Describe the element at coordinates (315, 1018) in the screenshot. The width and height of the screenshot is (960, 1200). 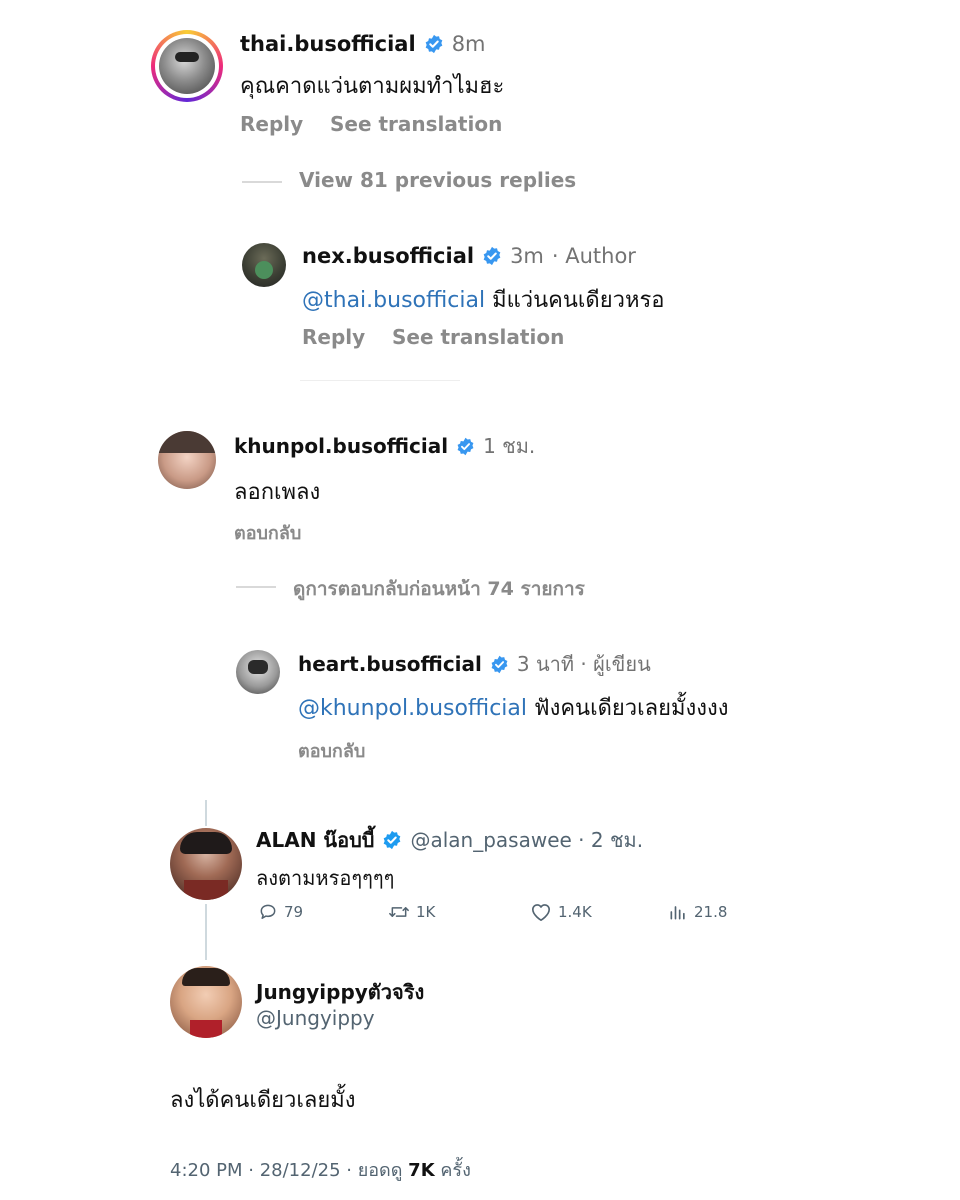
I see `handle-jungyippy: @Jungyippy` at that location.